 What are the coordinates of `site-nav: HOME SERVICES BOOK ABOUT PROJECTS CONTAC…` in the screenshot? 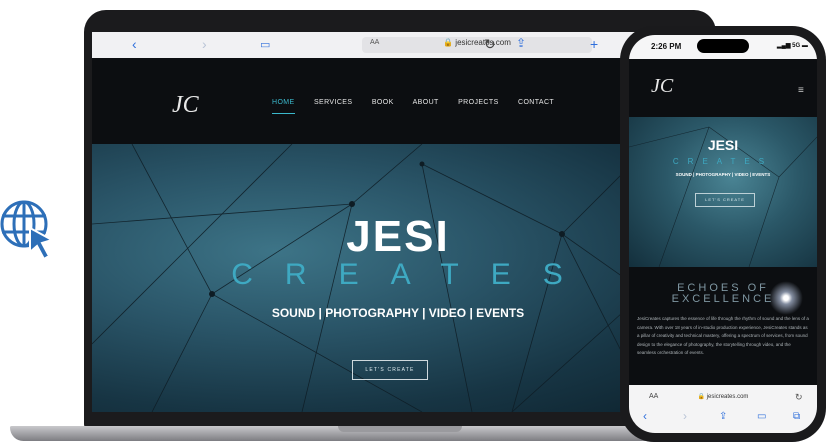 It's located at (421, 106).